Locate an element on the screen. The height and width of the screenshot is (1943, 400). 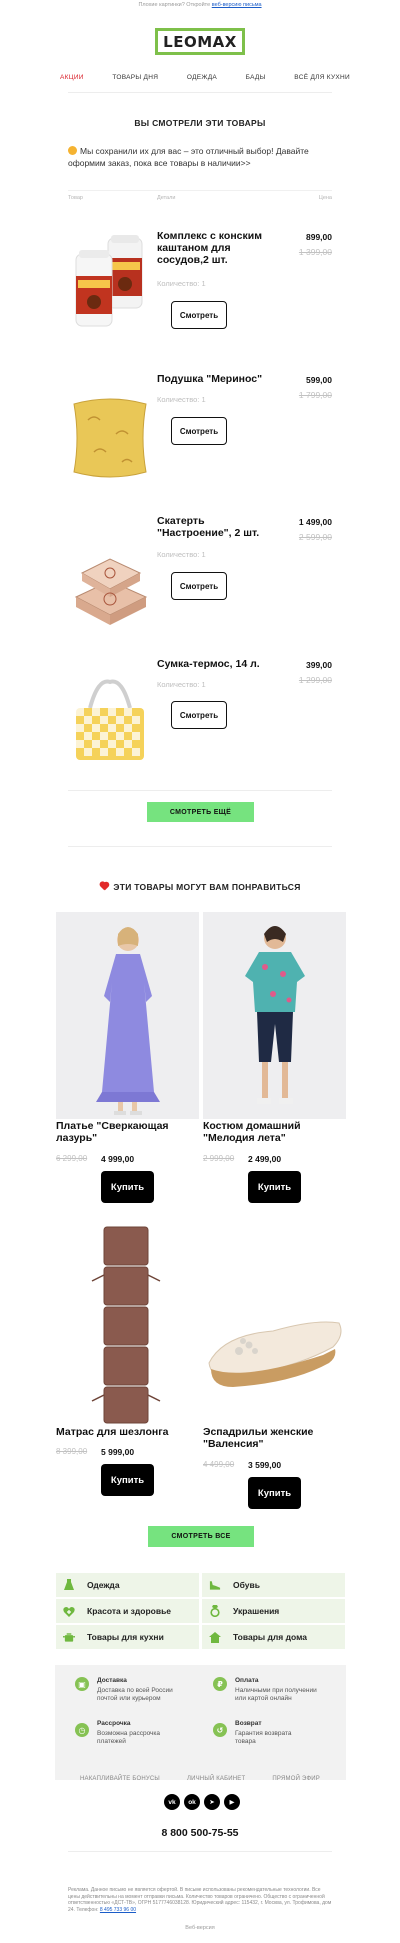
logo: LEOMAX is located at coordinates (200, 41).